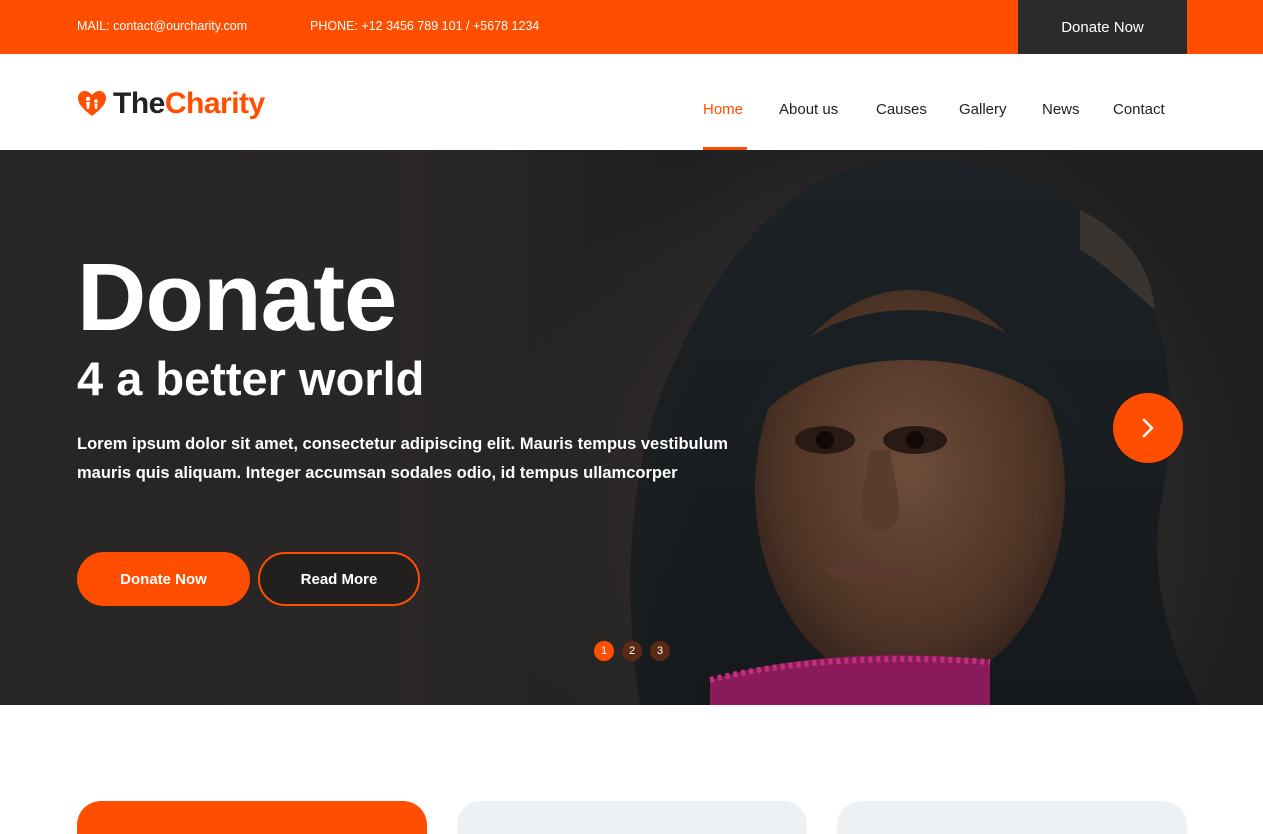 The height and width of the screenshot is (834, 1263). I want to click on chevron-right-icon, so click(1148, 428).